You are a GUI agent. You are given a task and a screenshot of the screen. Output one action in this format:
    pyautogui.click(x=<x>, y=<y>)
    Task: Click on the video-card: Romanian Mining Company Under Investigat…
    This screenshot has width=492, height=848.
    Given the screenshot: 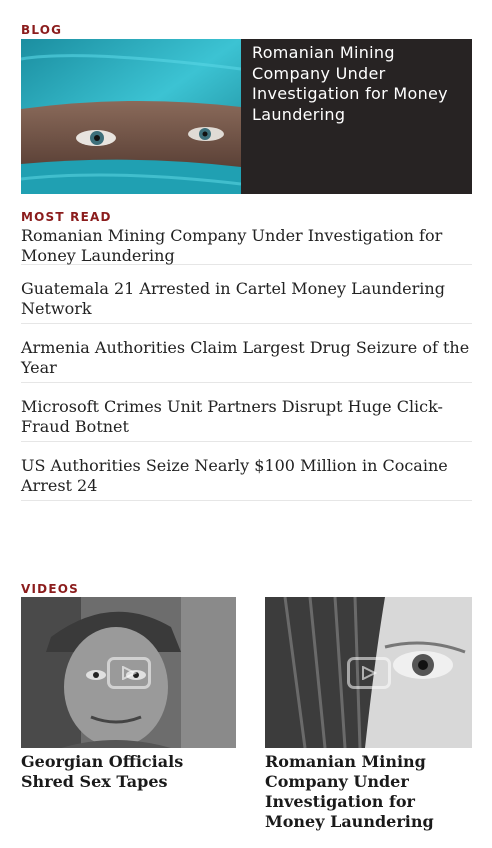 What is the action you would take?
    pyautogui.click(x=368, y=714)
    